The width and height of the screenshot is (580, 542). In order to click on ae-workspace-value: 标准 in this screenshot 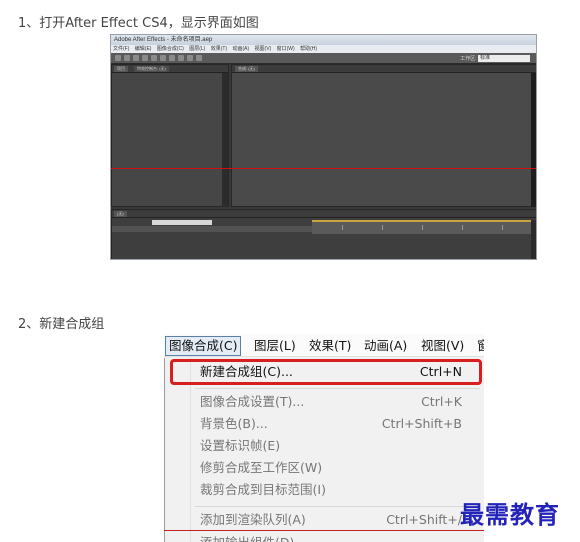, I will do `click(504, 59)`.